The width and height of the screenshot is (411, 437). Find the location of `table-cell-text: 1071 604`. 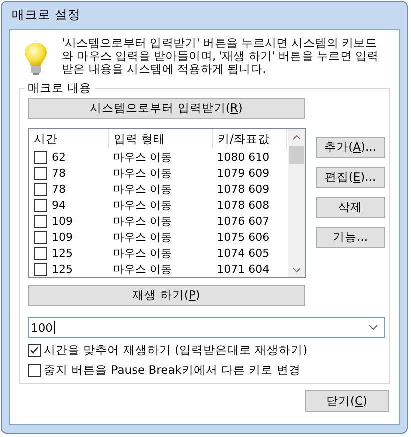

table-cell-text: 1071 604 is located at coordinates (243, 269).